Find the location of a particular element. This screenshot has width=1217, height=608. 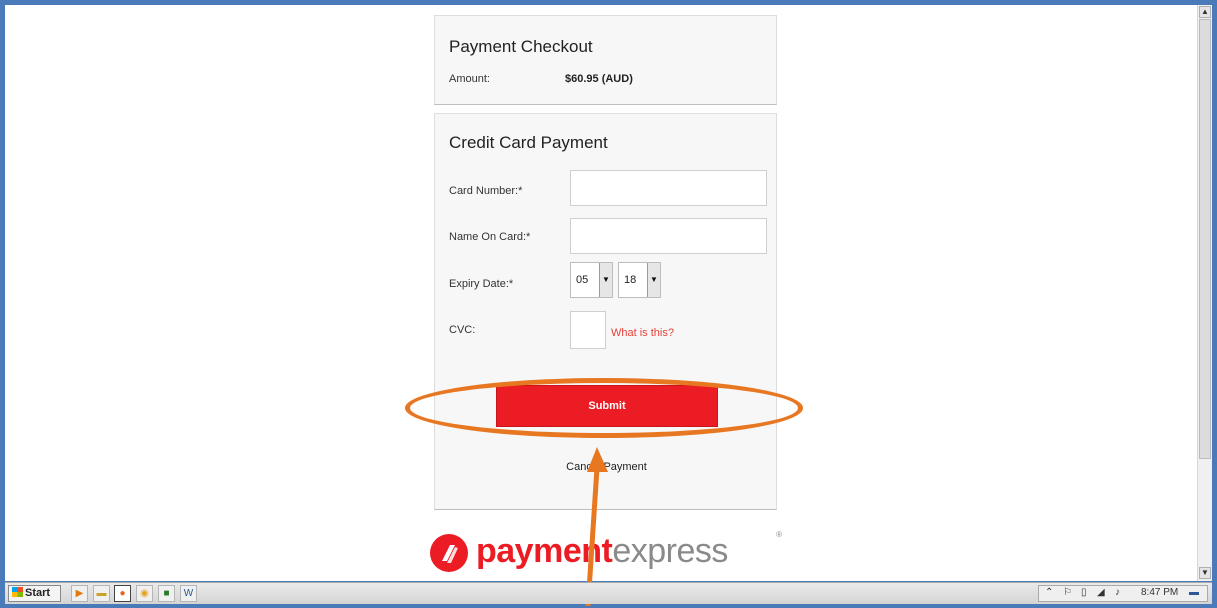

show-desktop-icon: ▬ is located at coordinates (1194, 592).